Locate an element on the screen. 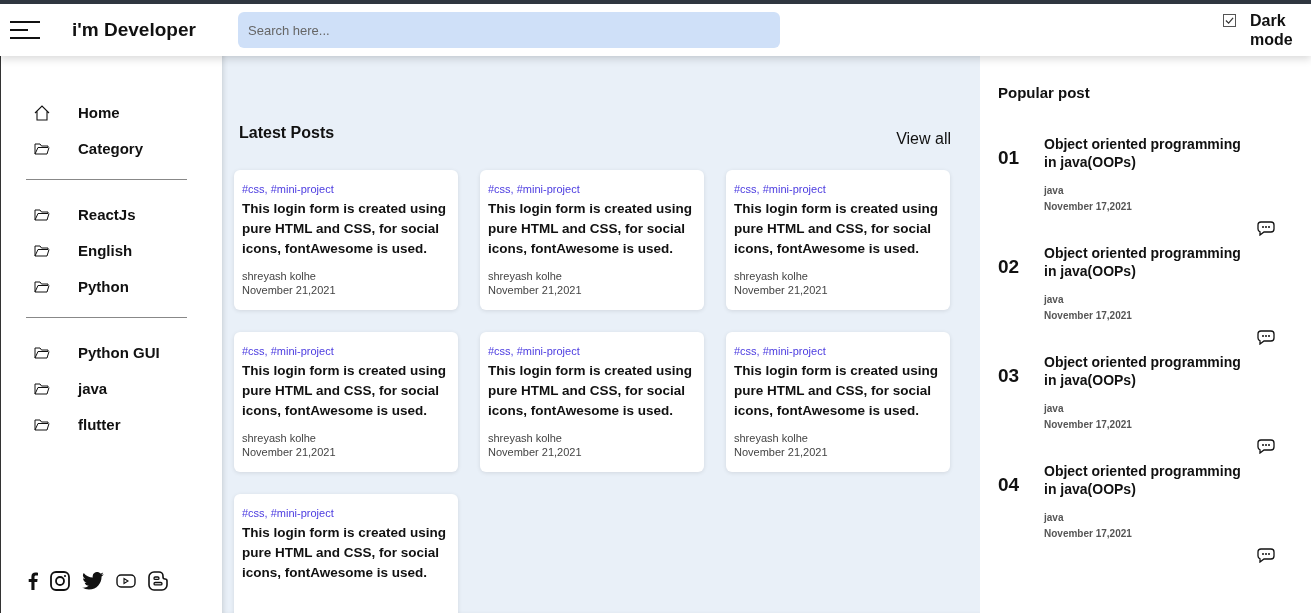 The image size is (1311, 613). post-number: 01 is located at coordinates (1009, 158).